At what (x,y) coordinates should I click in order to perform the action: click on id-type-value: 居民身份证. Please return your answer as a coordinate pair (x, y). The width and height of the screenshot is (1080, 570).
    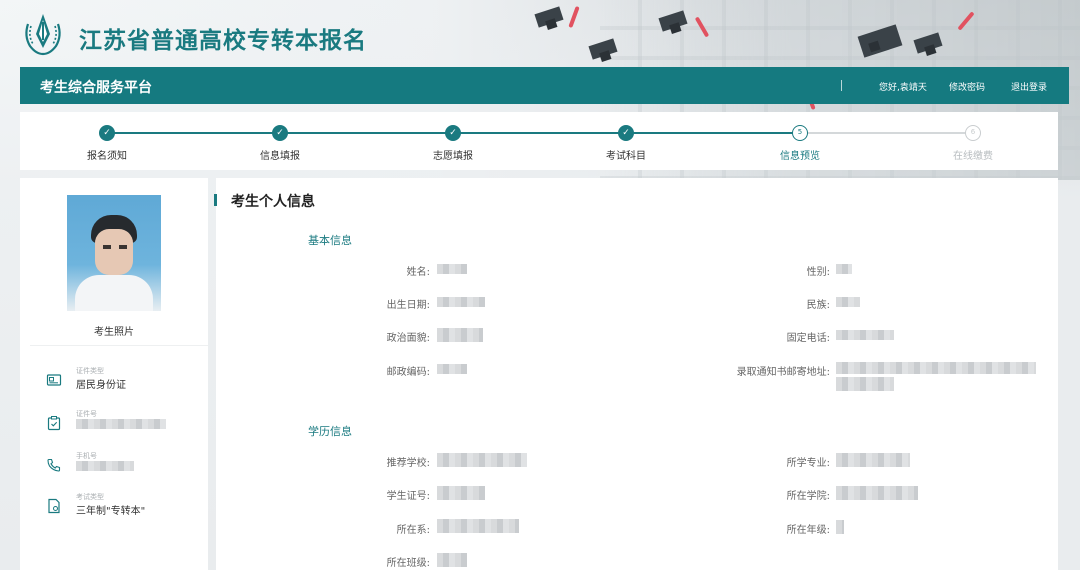
    Looking at the image, I should click on (101, 385).